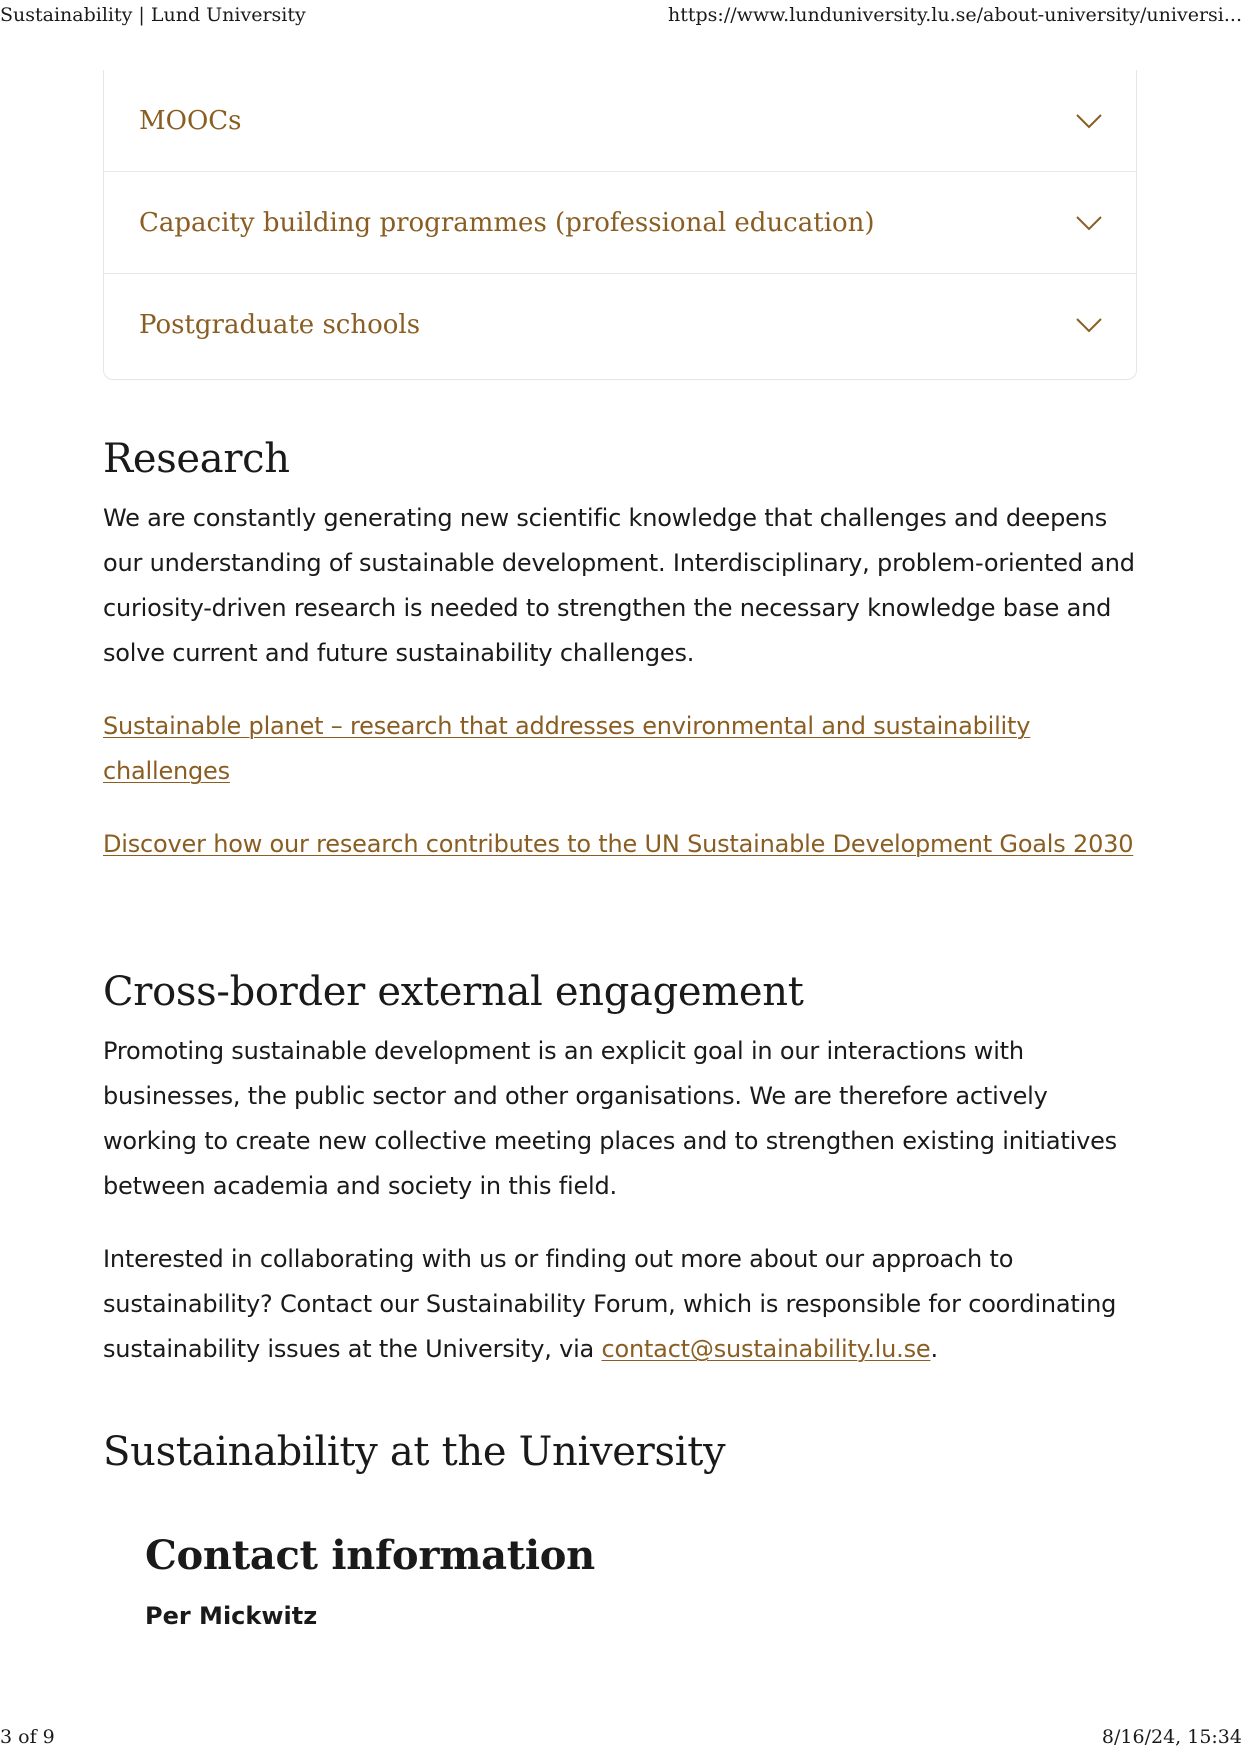 Image resolution: width=1242 pixels, height=1754 pixels. I want to click on research-heading: Research, so click(196, 459).